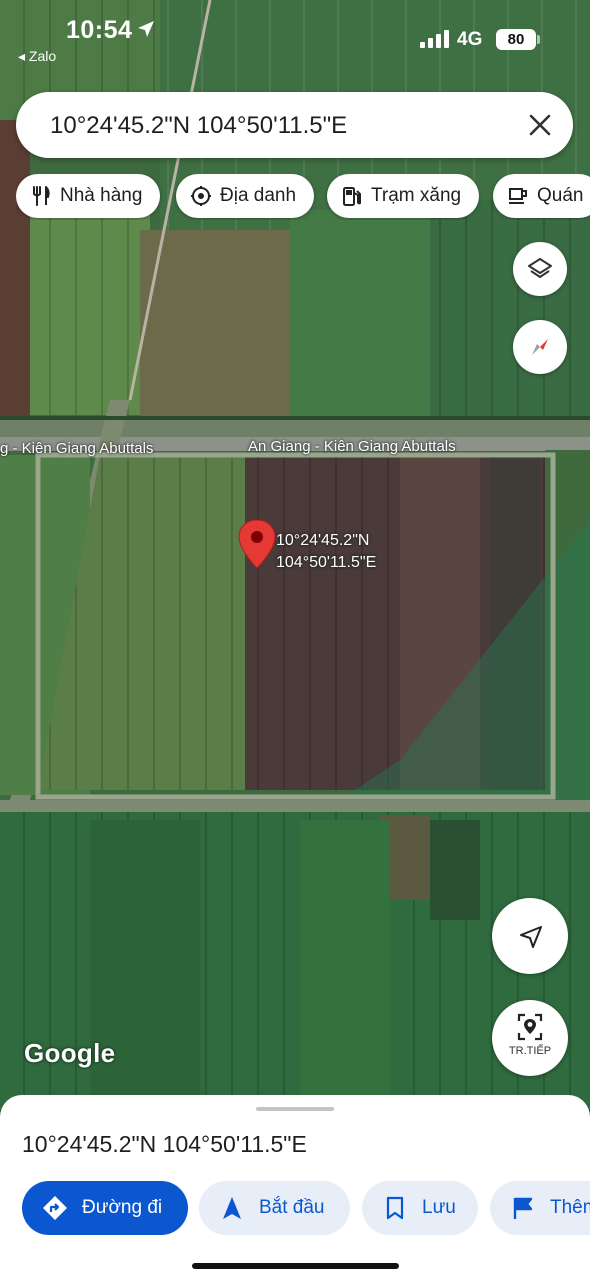 This screenshot has height=1280, width=590. Describe the element at coordinates (530, 1051) in the screenshot. I see `next-button-label: TR.TIẾP` at that location.